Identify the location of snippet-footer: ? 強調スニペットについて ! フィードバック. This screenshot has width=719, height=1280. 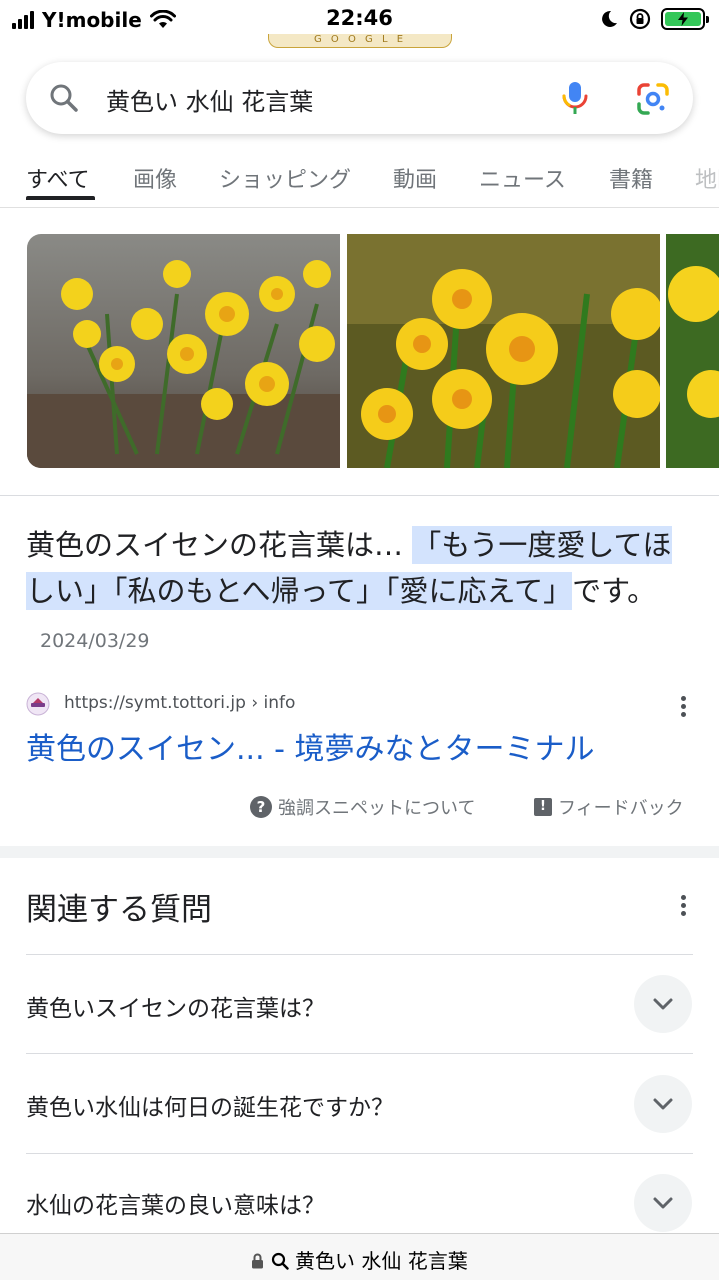
(475, 807).